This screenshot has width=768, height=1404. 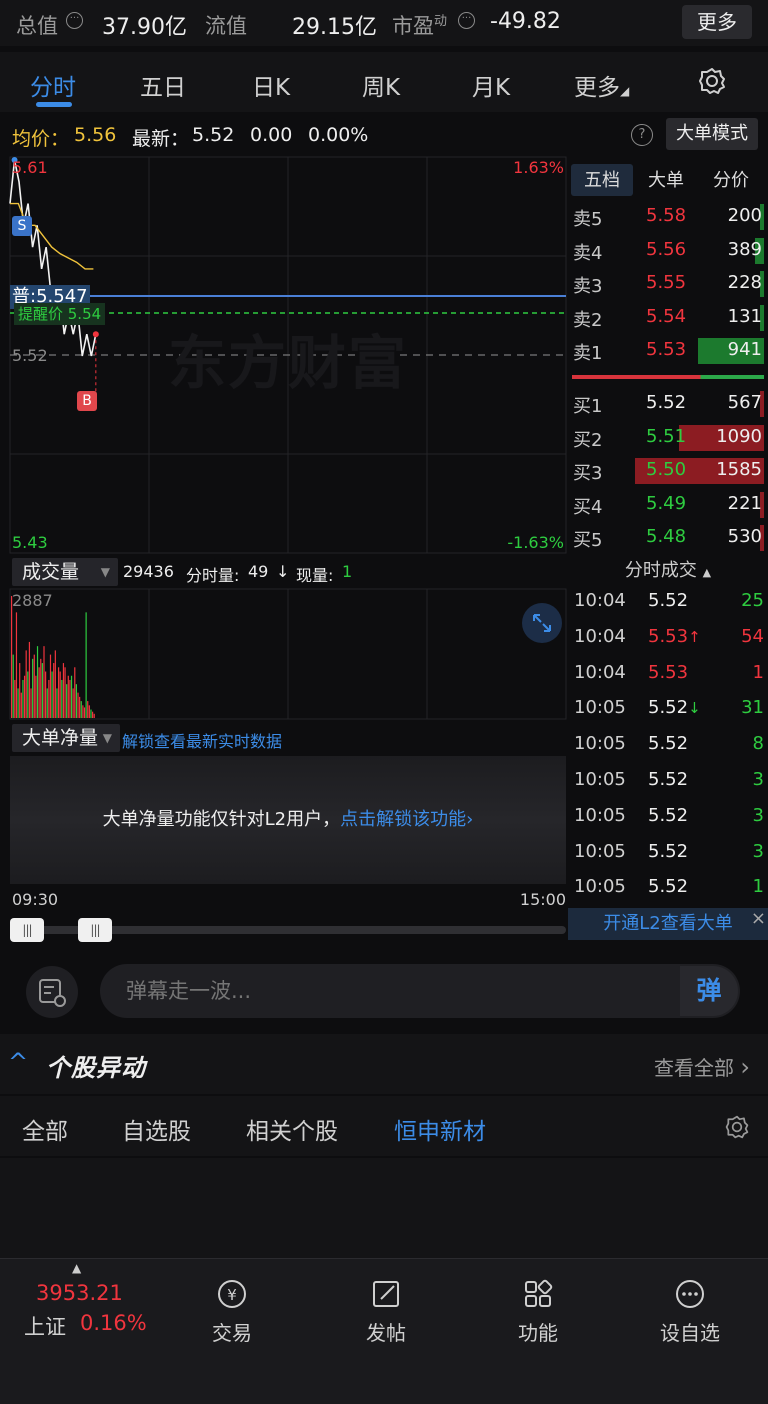 I want to click on sell-level-row: 卖3 5.55 228, so click(x=668, y=283).